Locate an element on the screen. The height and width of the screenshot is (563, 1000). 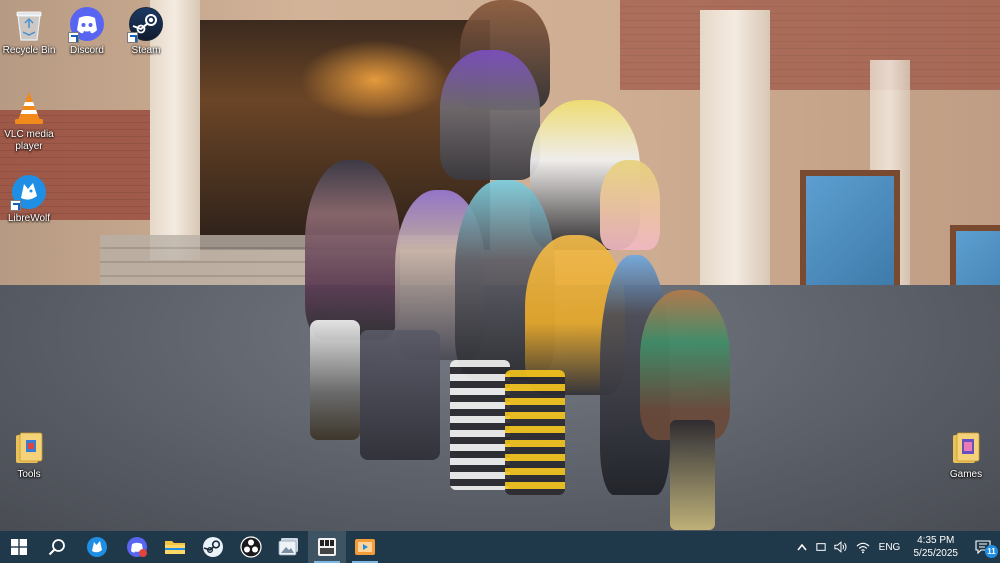
desktop-icon-label: Steam is located at coordinates (146, 50).